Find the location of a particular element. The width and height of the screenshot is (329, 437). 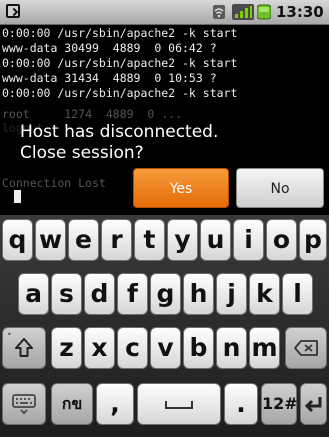

shift-icon is located at coordinates (24, 347).